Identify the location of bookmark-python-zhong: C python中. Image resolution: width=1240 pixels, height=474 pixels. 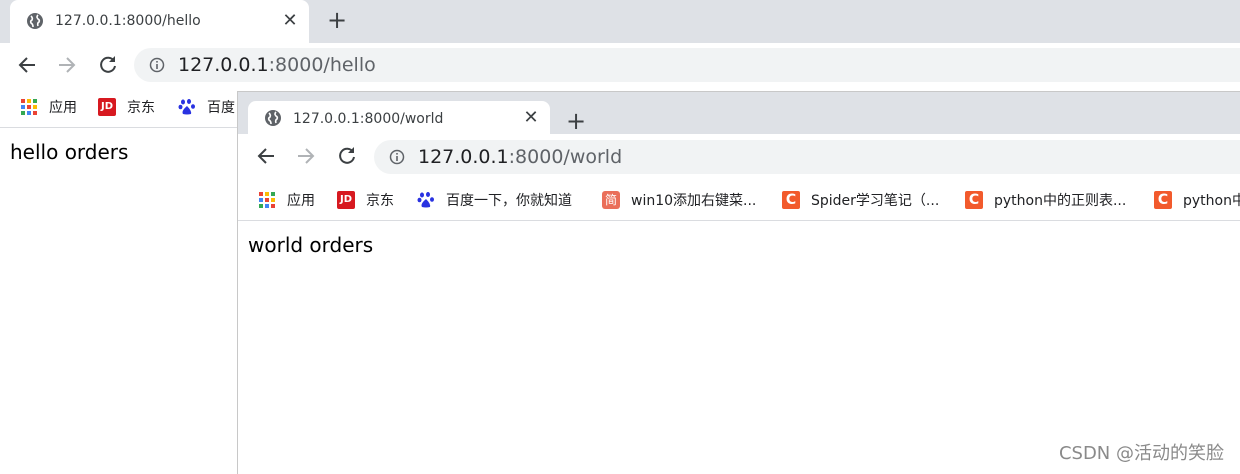
(1197, 200).